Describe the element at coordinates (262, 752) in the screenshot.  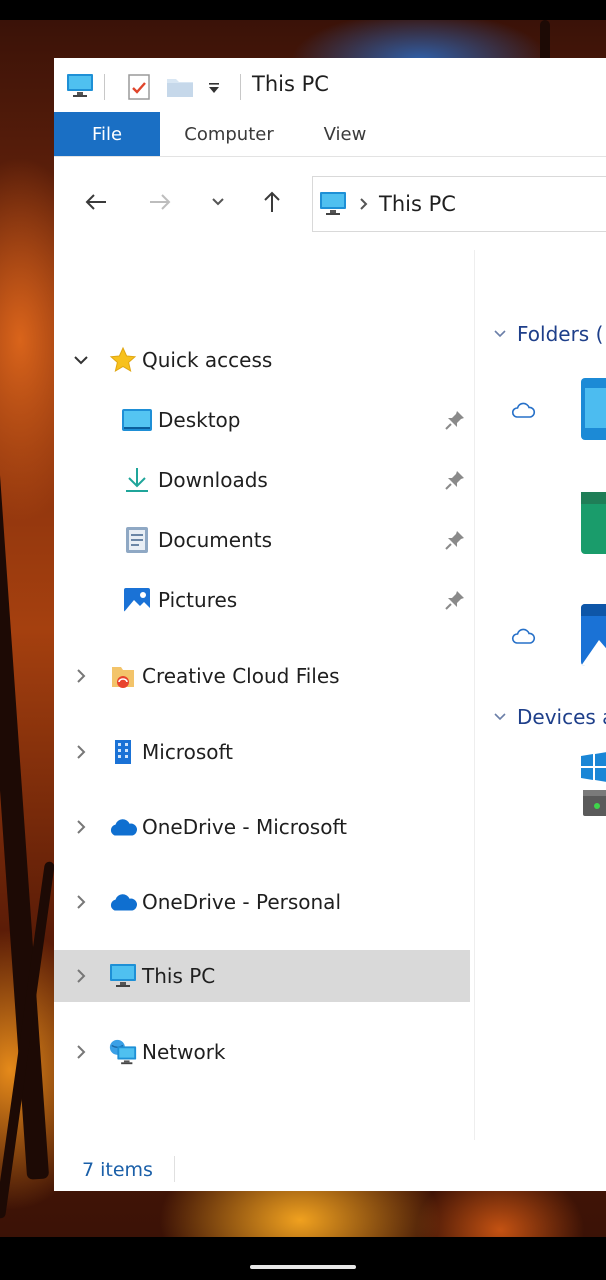
I see `nav-item-microsoft: Microsoft` at that location.